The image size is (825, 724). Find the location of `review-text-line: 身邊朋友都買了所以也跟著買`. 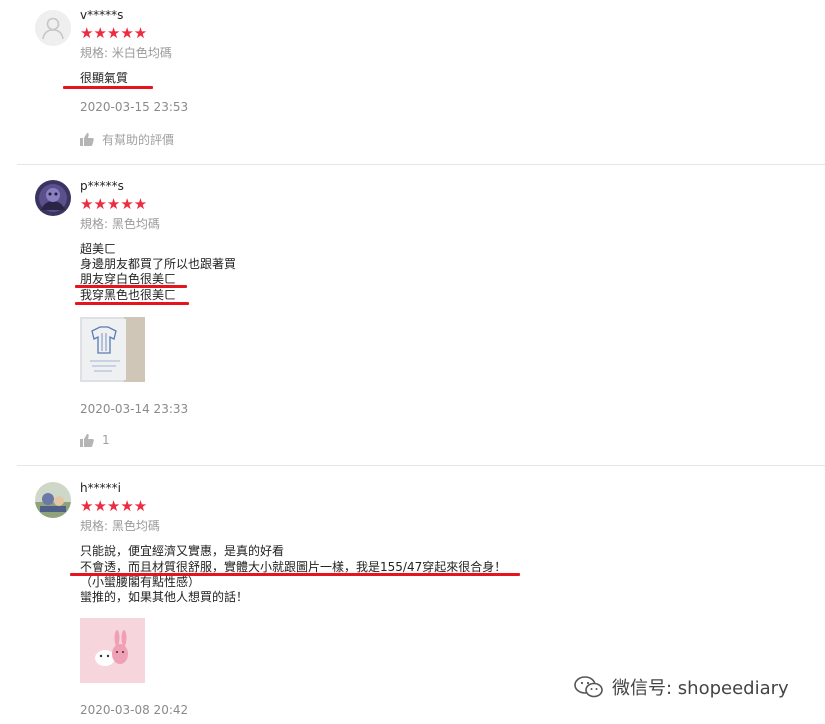

review-text-line: 身邊朋友都買了所以也跟著買 is located at coordinates (158, 264).